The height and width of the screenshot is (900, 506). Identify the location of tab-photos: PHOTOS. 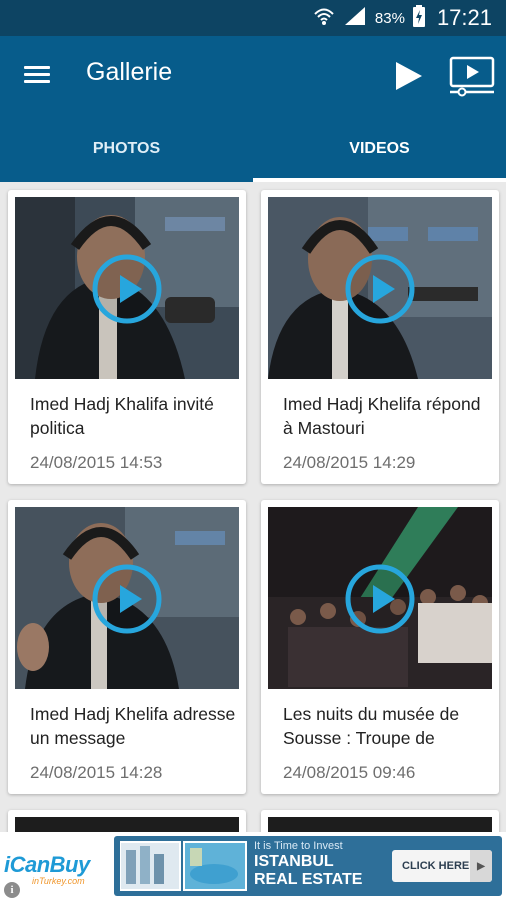
(126, 149).